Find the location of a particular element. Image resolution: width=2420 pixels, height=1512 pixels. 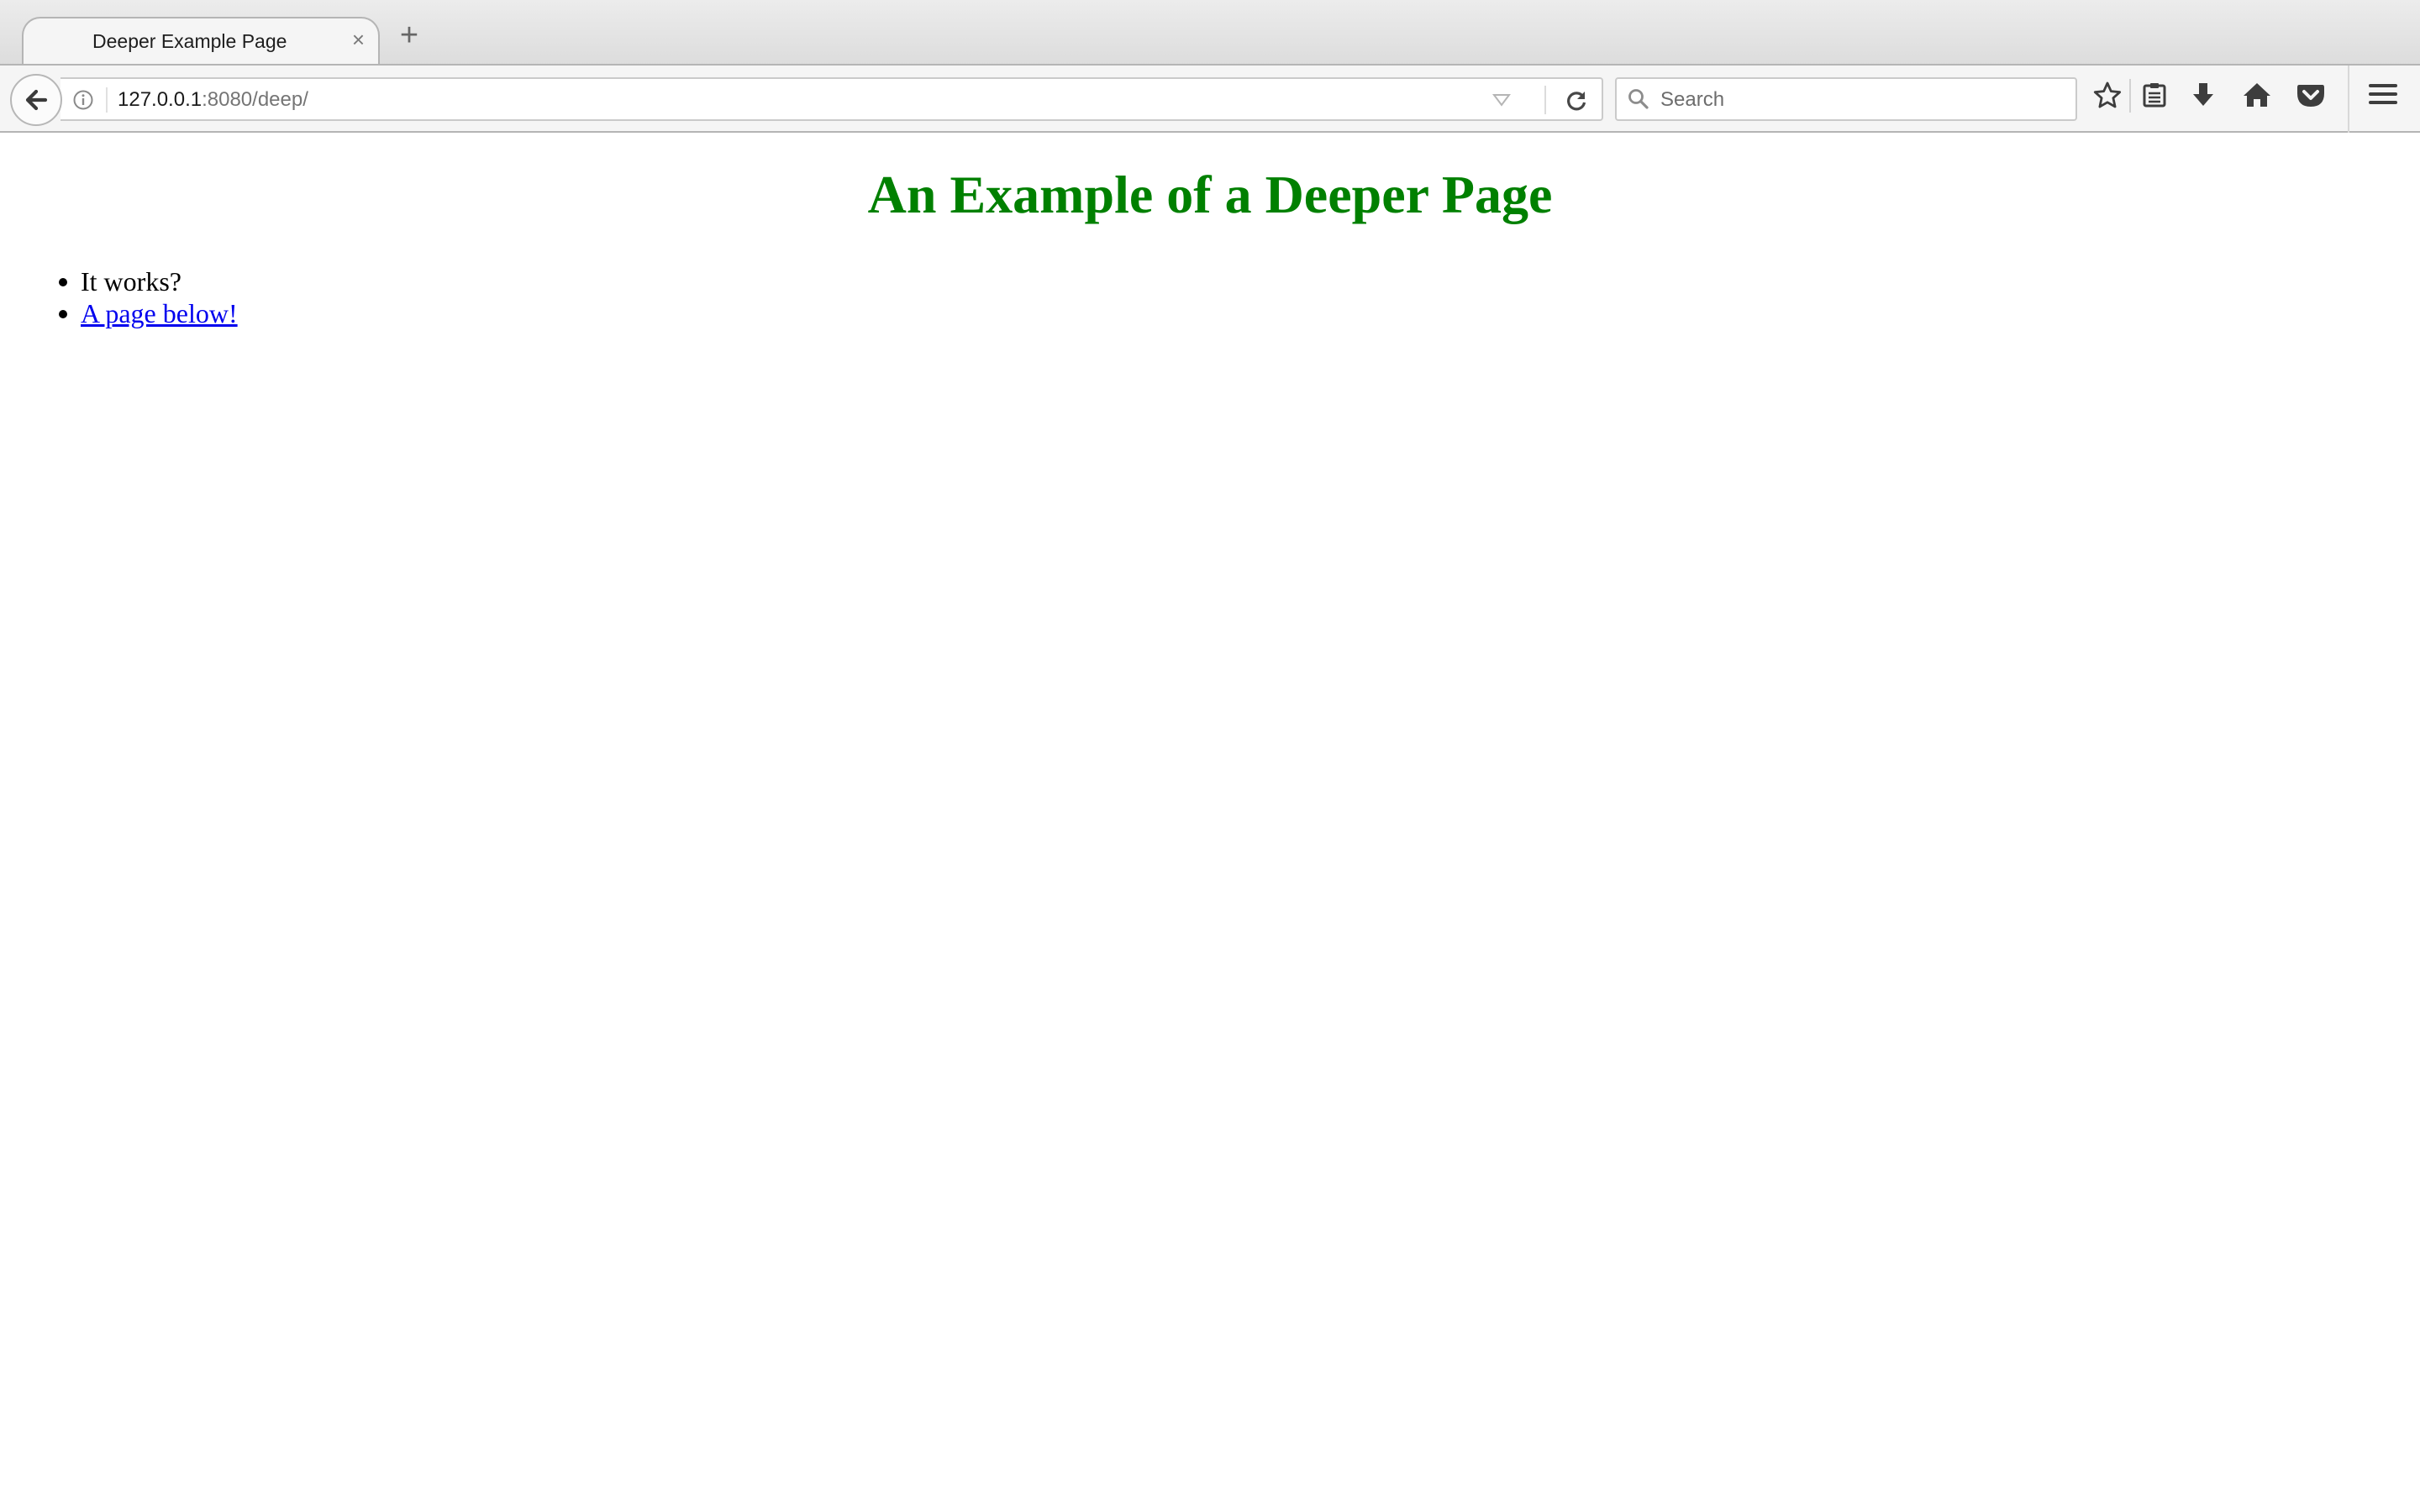

search-input is located at coordinates (1862, 100).